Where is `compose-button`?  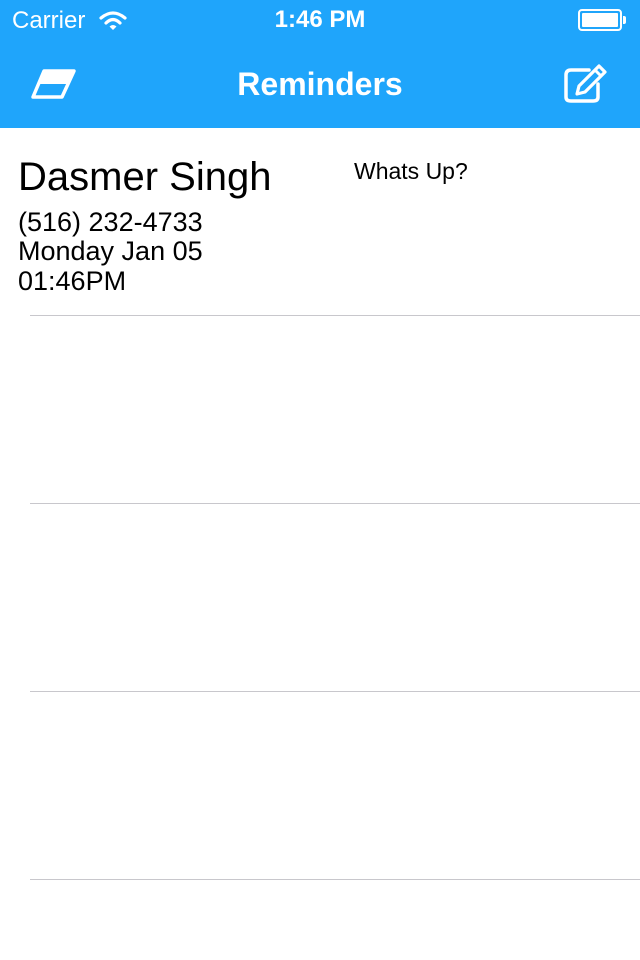
compose-button is located at coordinates (586, 84).